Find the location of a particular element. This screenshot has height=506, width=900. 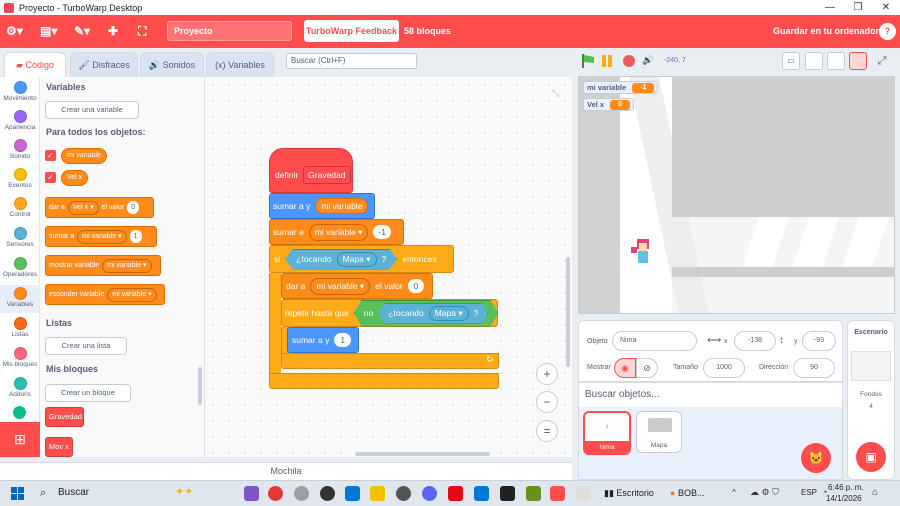

windows-start-icon is located at coordinates (17, 493).